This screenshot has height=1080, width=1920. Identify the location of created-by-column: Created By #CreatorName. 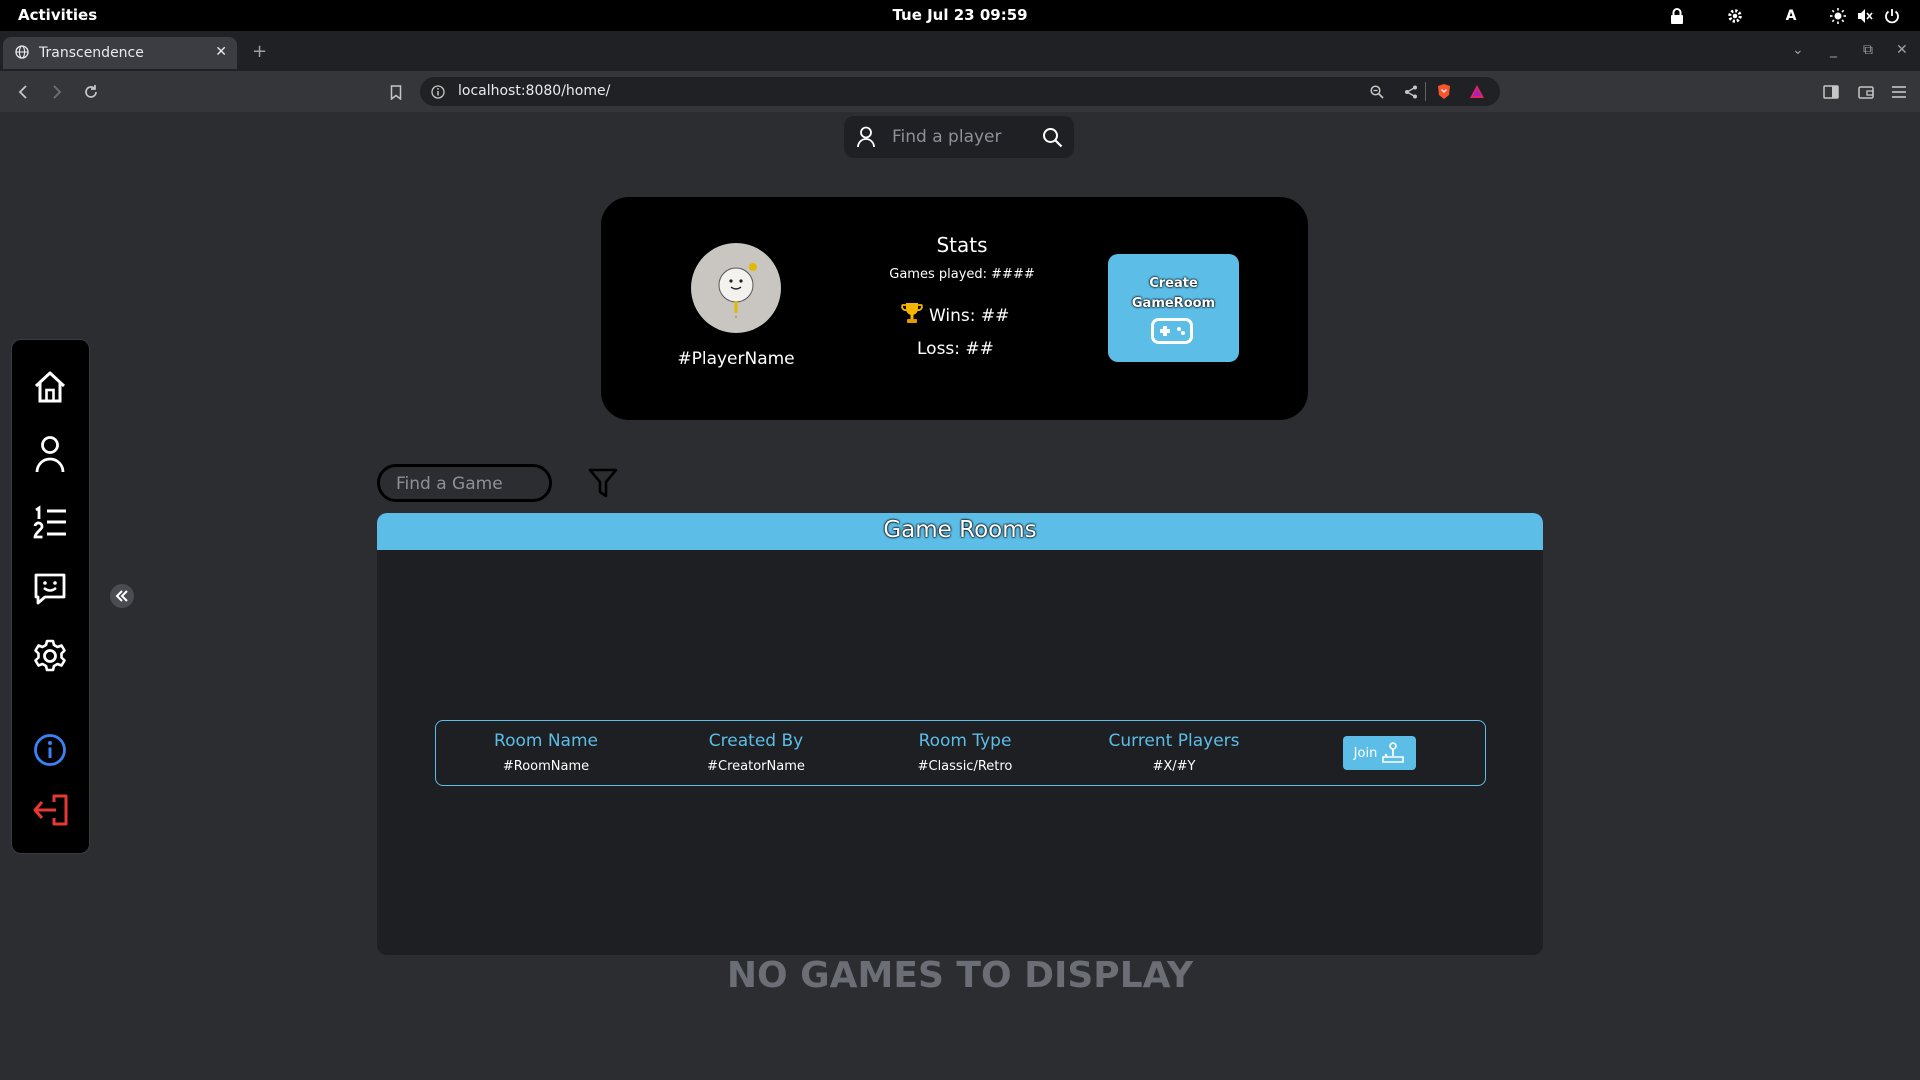
(756, 747).